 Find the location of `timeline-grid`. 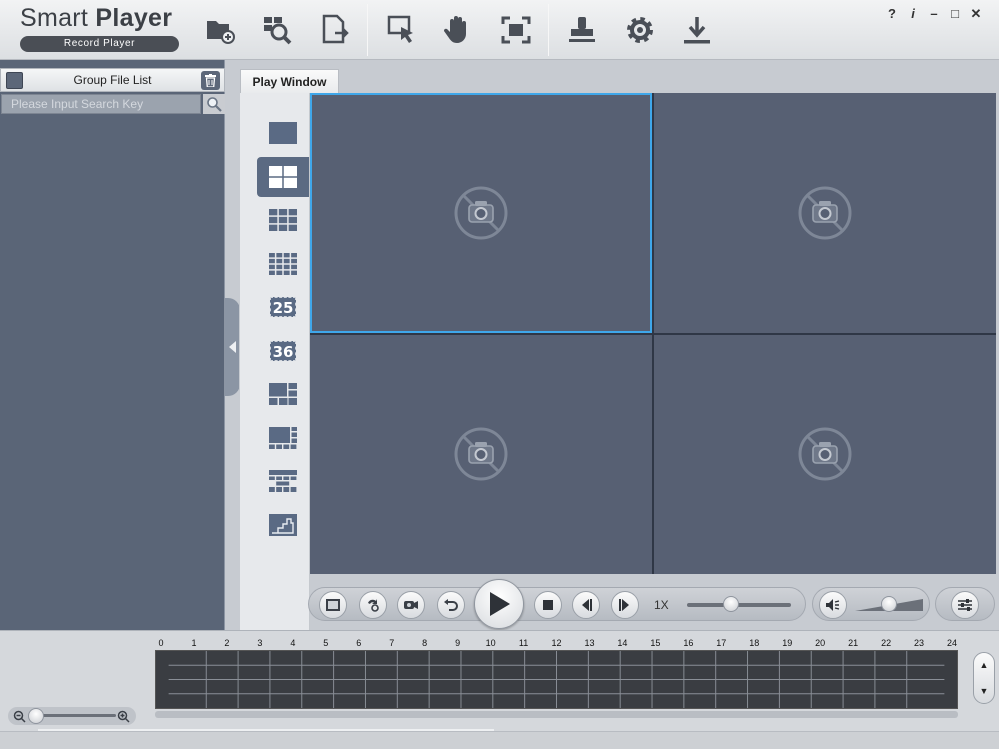

timeline-grid is located at coordinates (556, 679).